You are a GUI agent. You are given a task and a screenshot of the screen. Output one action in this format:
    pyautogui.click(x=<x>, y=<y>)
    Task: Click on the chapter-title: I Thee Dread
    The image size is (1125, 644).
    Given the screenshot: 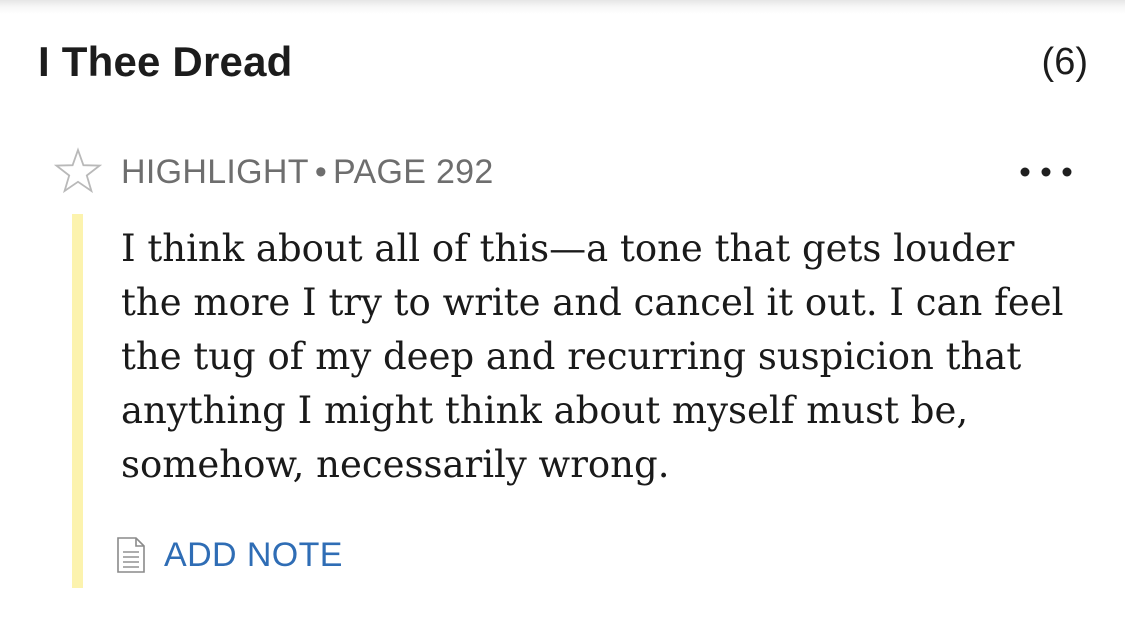 What is the action you would take?
    pyautogui.click(x=165, y=61)
    